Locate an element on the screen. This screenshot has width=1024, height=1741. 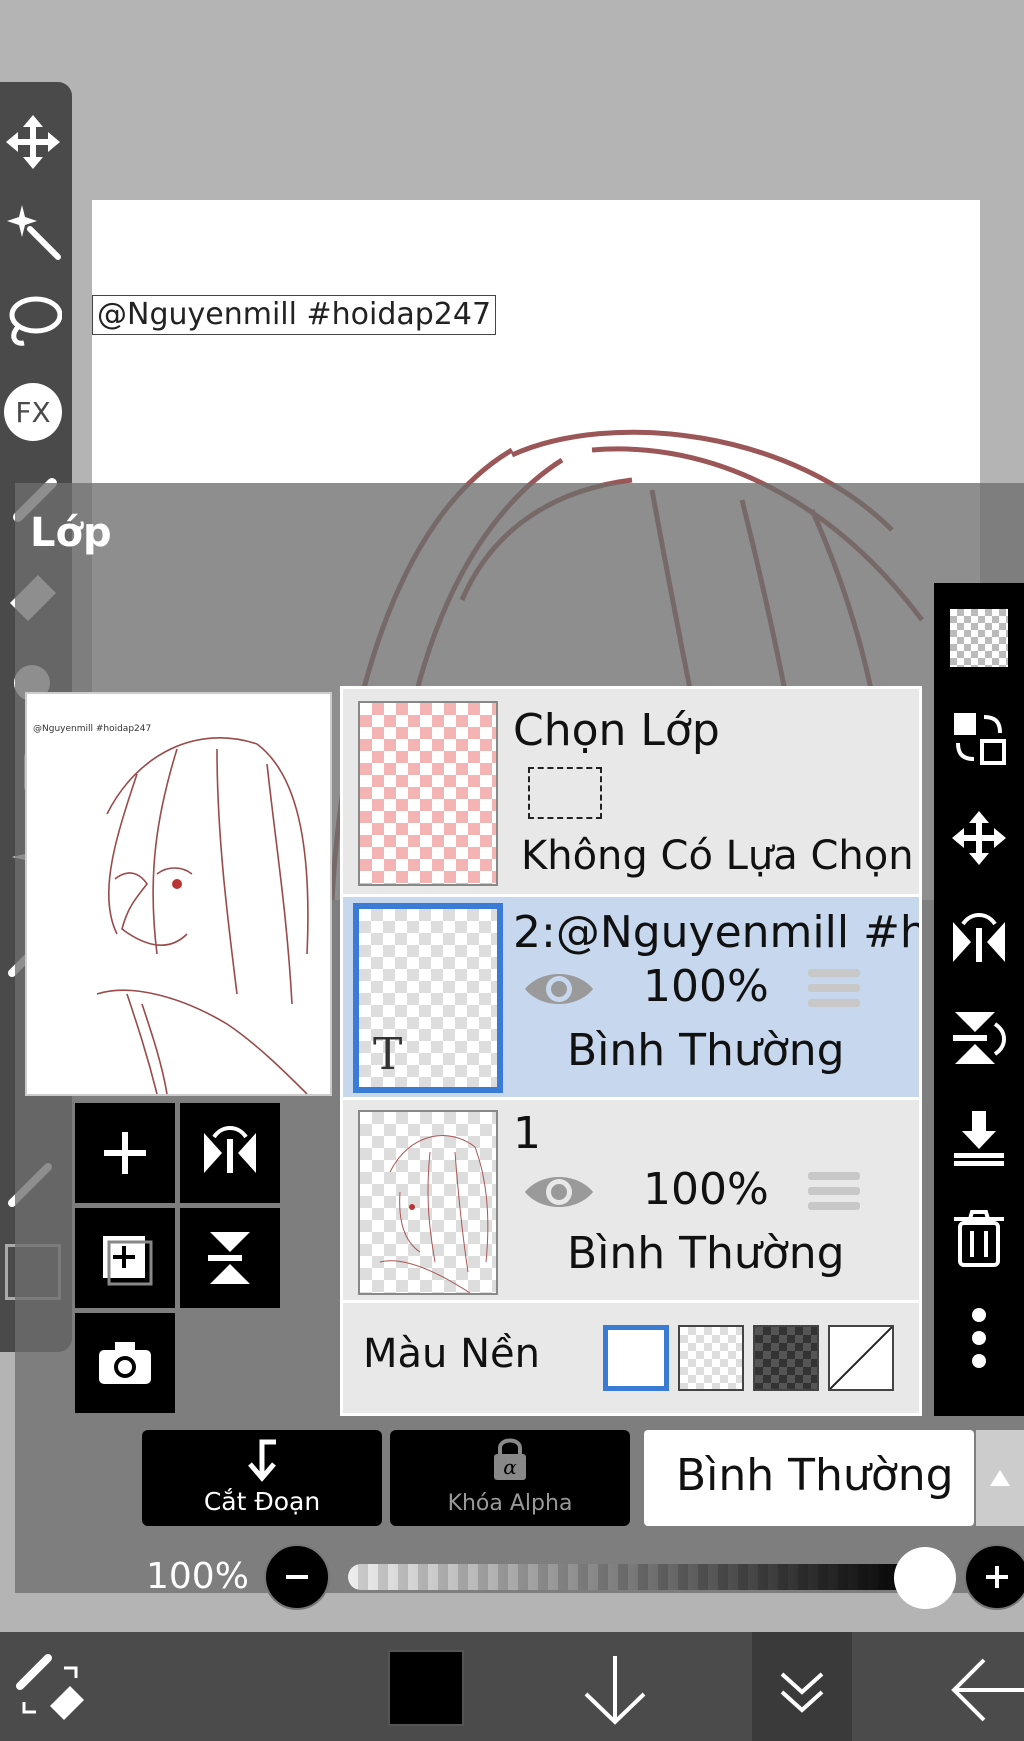
more-options-icon is located at coordinates (979, 1338).